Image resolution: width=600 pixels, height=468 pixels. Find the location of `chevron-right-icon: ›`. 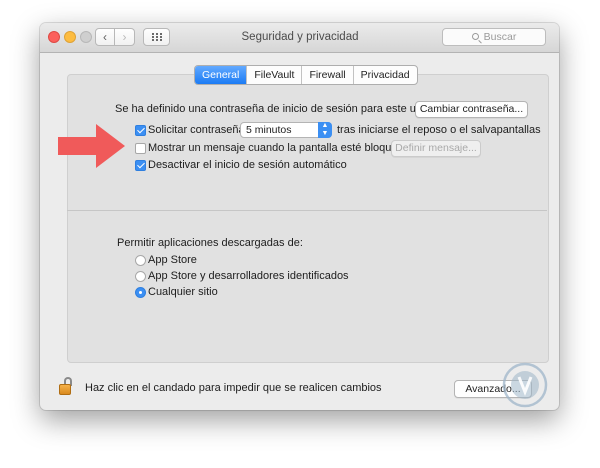

chevron-right-icon: › is located at coordinates (124, 37).